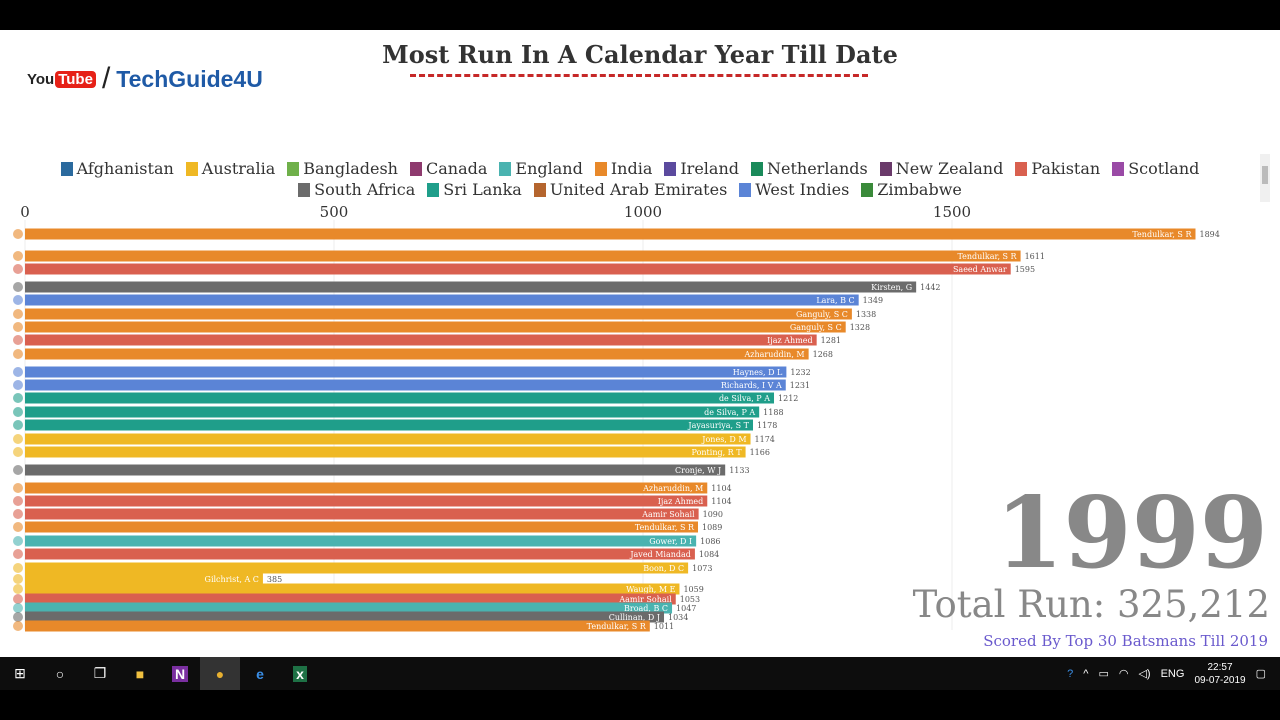 This screenshot has width=1280, height=720. I want to click on bar-group: de Silva, P A 1188, so click(398, 412).